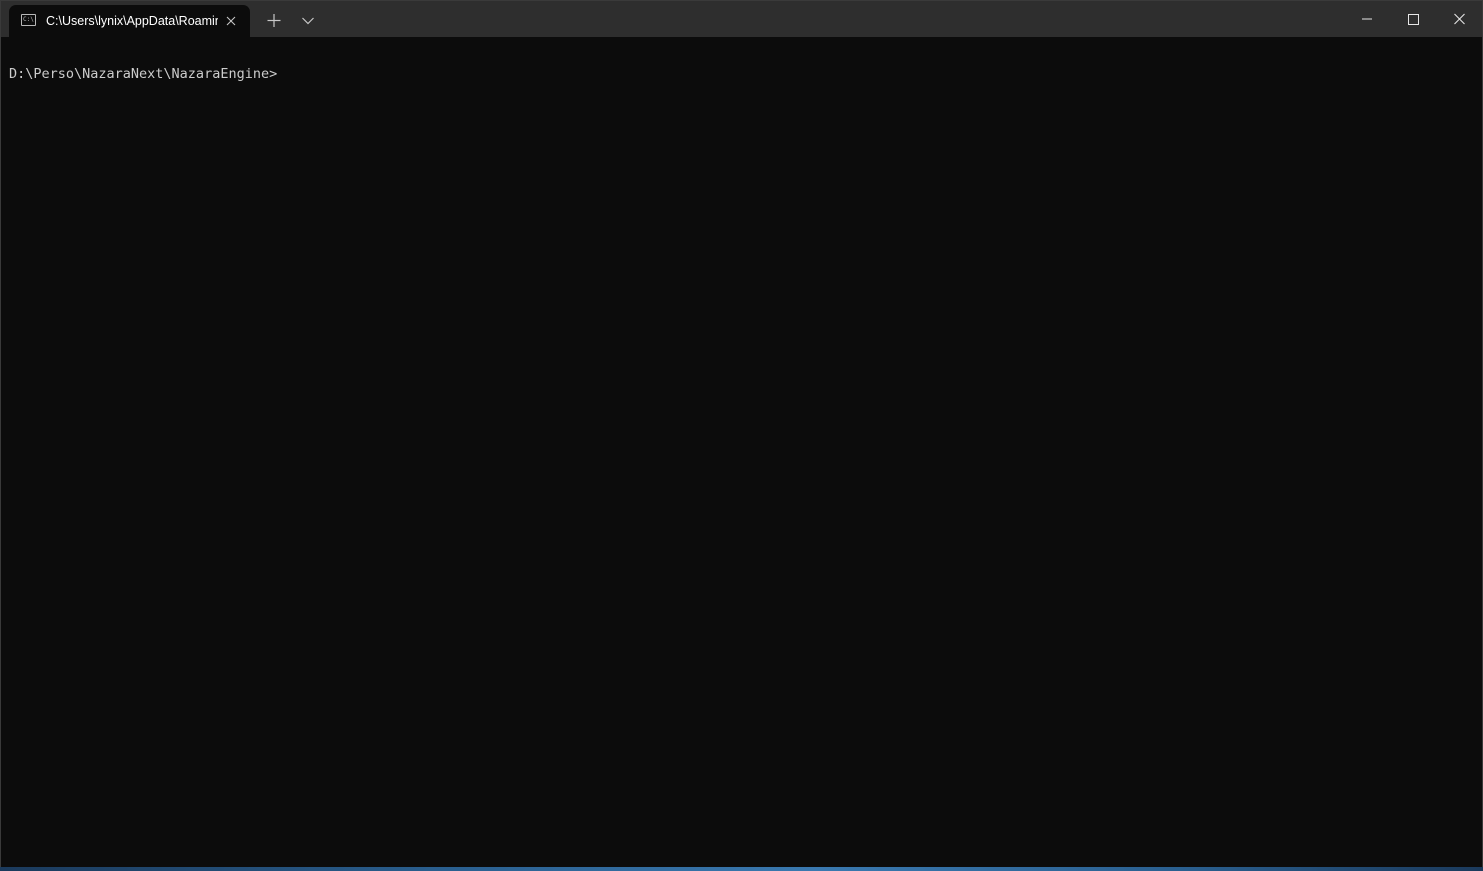 The width and height of the screenshot is (1483, 871). Describe the element at coordinates (741, 19) in the screenshot. I see `title-bar: C:\Users\lynix\AppData\Roamin` at that location.